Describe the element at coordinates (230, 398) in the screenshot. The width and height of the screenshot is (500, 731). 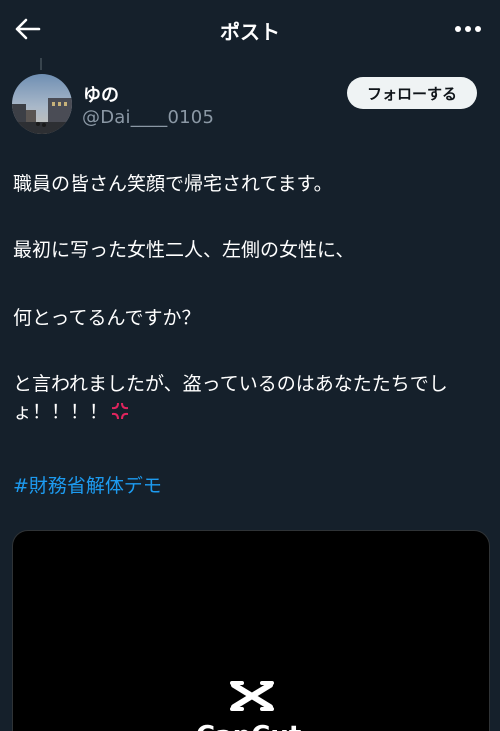
I see `post-paragraph-text: と言われましたが、盗っているのはあなたたちでしょ！！！！` at that location.